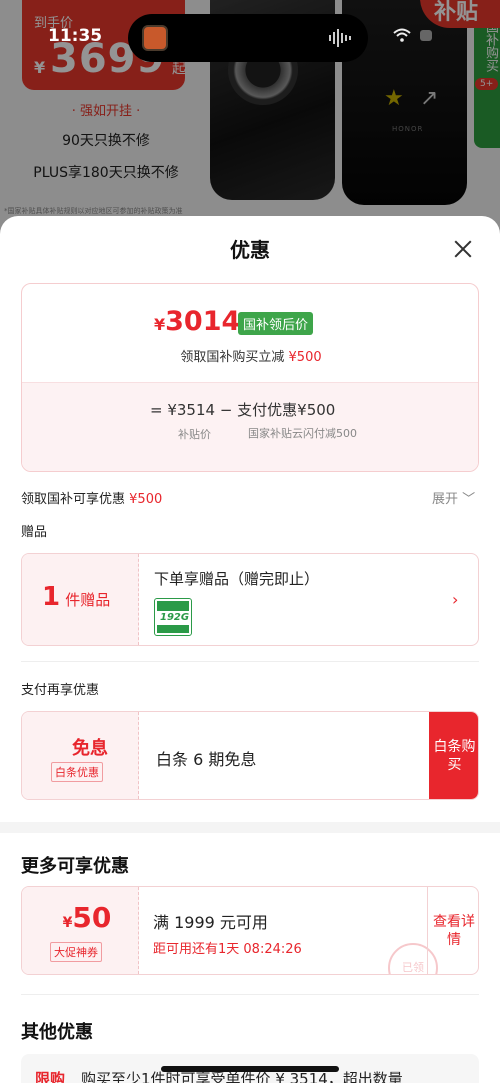 This screenshot has width=500, height=1083. Describe the element at coordinates (194, 434) in the screenshot. I see `formula-label-price: 补贴价` at that location.